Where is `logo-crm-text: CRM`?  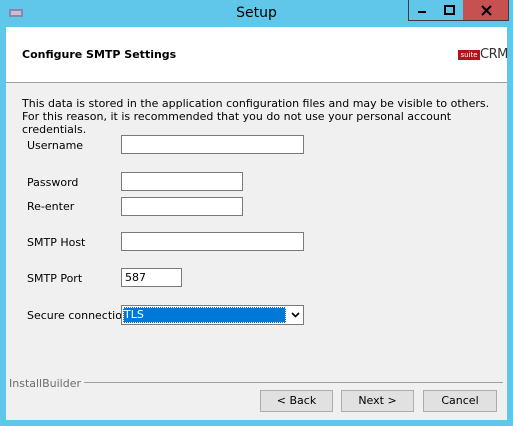 logo-crm-text: CRM is located at coordinates (494, 54).